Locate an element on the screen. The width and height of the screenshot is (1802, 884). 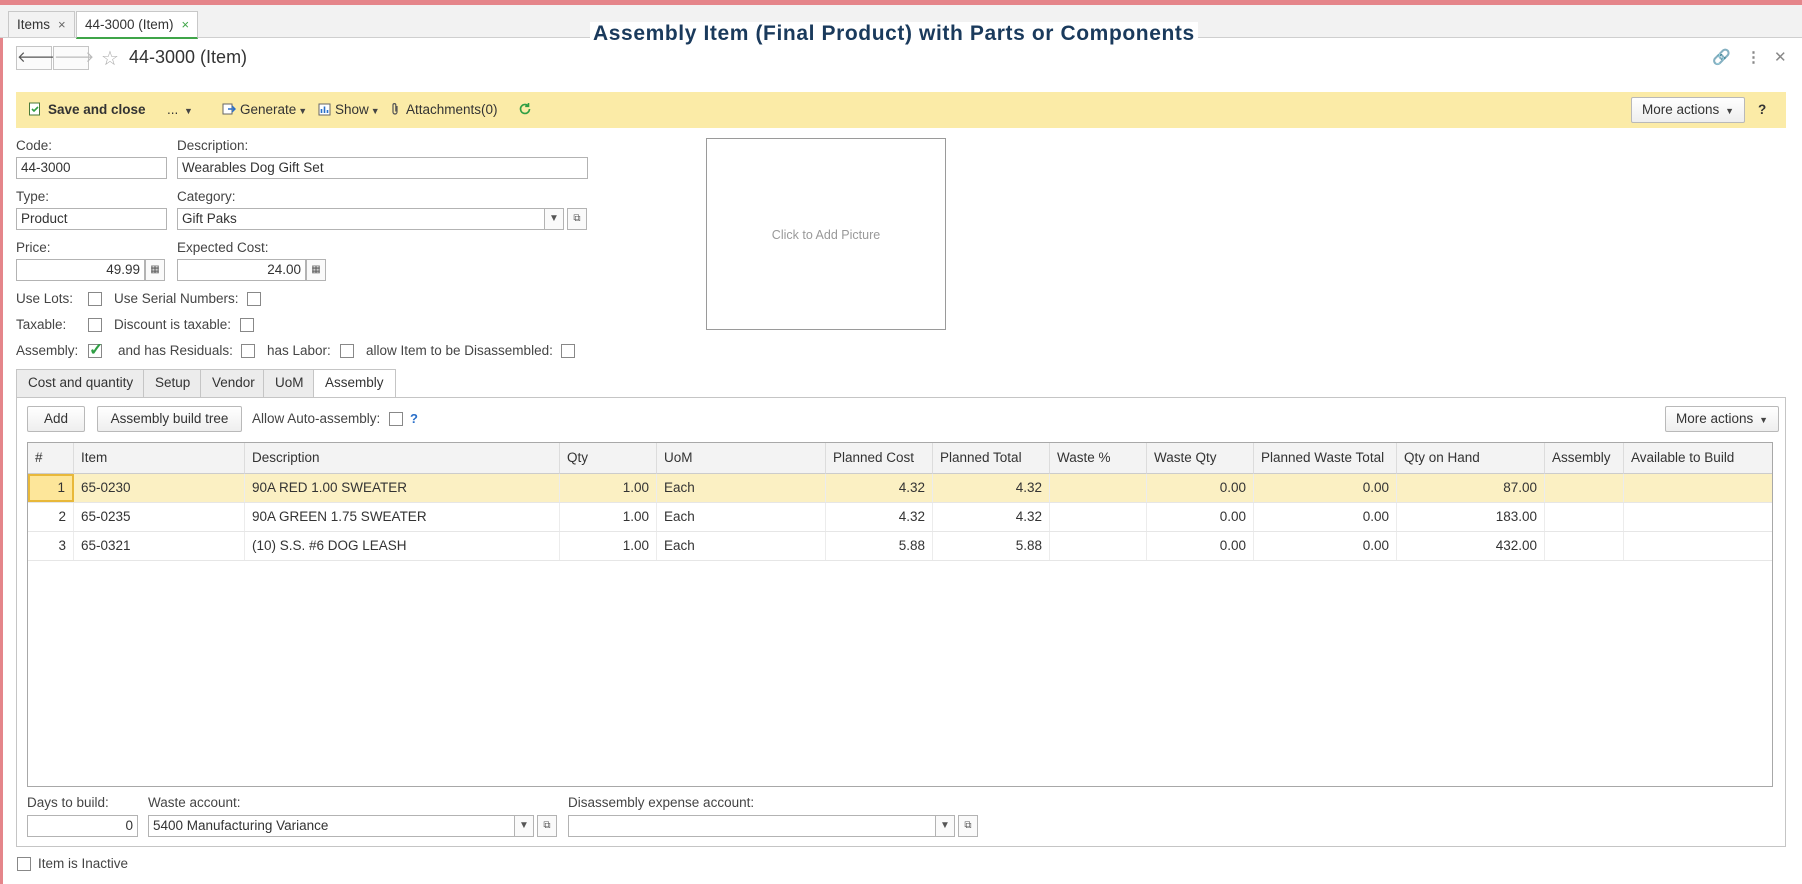
column-header-planned-waste-total: Planned Waste Total is located at coordinates (1325, 458).